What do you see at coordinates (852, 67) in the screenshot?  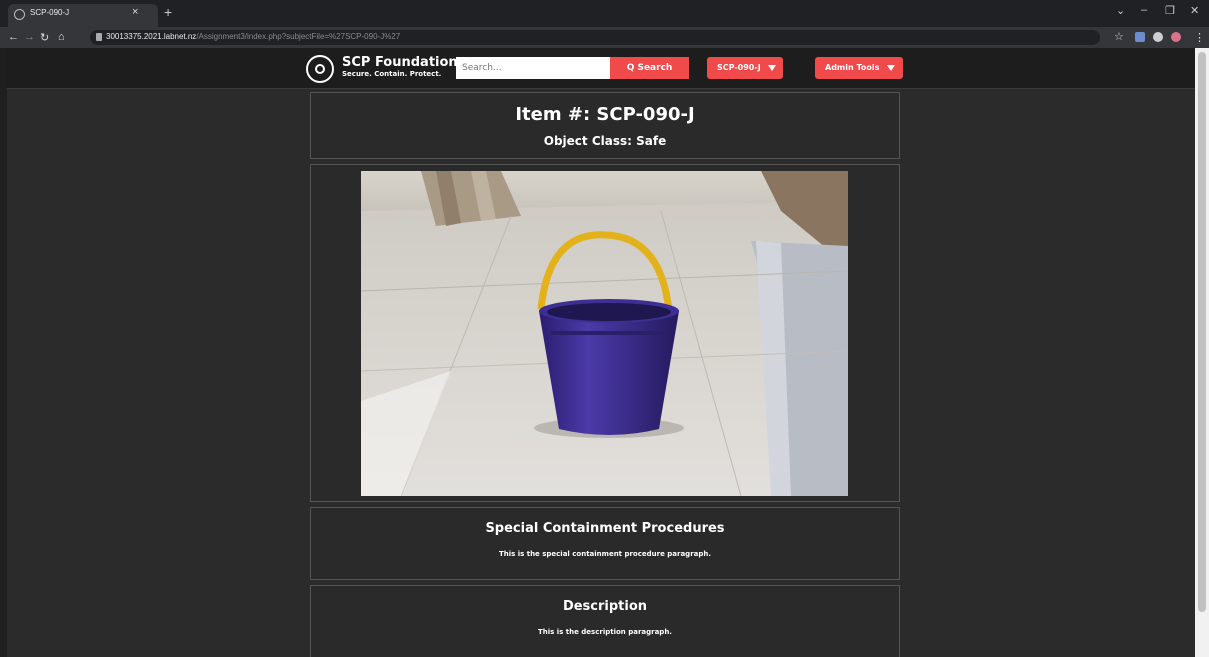 I see `admin-tools-label: Admin Tools` at bounding box center [852, 67].